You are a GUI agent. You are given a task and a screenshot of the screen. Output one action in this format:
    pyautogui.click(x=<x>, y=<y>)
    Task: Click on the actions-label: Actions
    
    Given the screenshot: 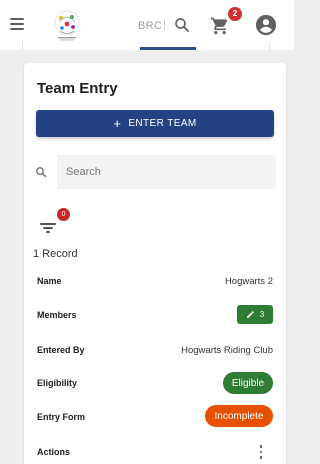 What is the action you would take?
    pyautogui.click(x=54, y=452)
    